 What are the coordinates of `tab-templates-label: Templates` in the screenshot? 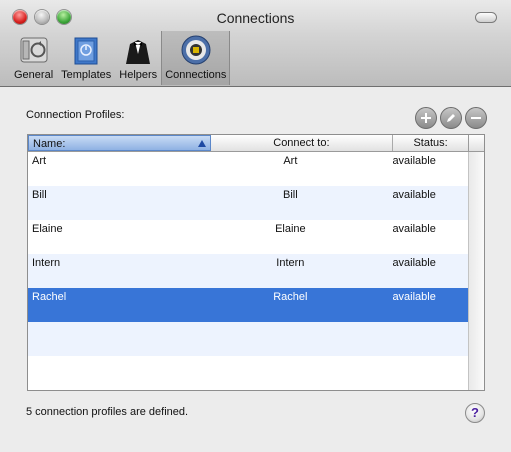 It's located at (86, 75).